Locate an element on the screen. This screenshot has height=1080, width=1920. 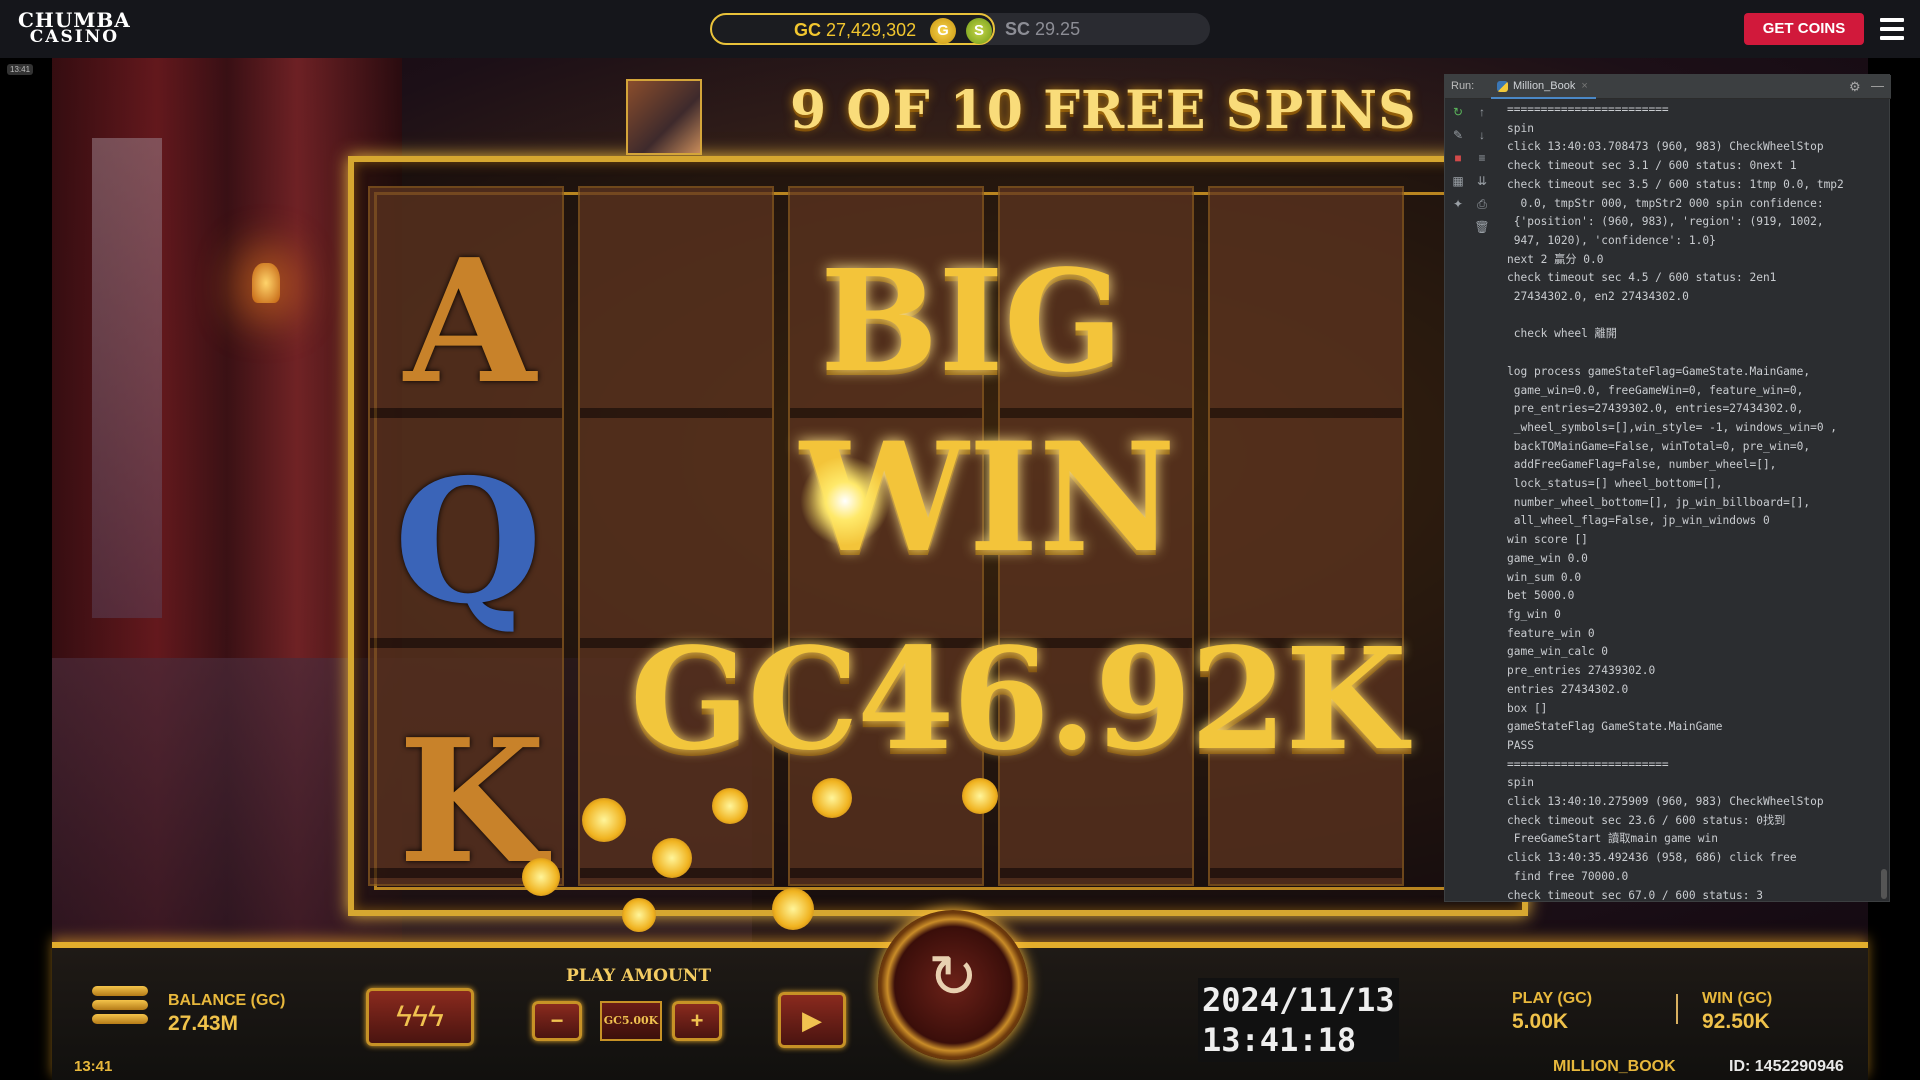
lightning-icon: ϟϟϟ is located at coordinates (420, 1016).